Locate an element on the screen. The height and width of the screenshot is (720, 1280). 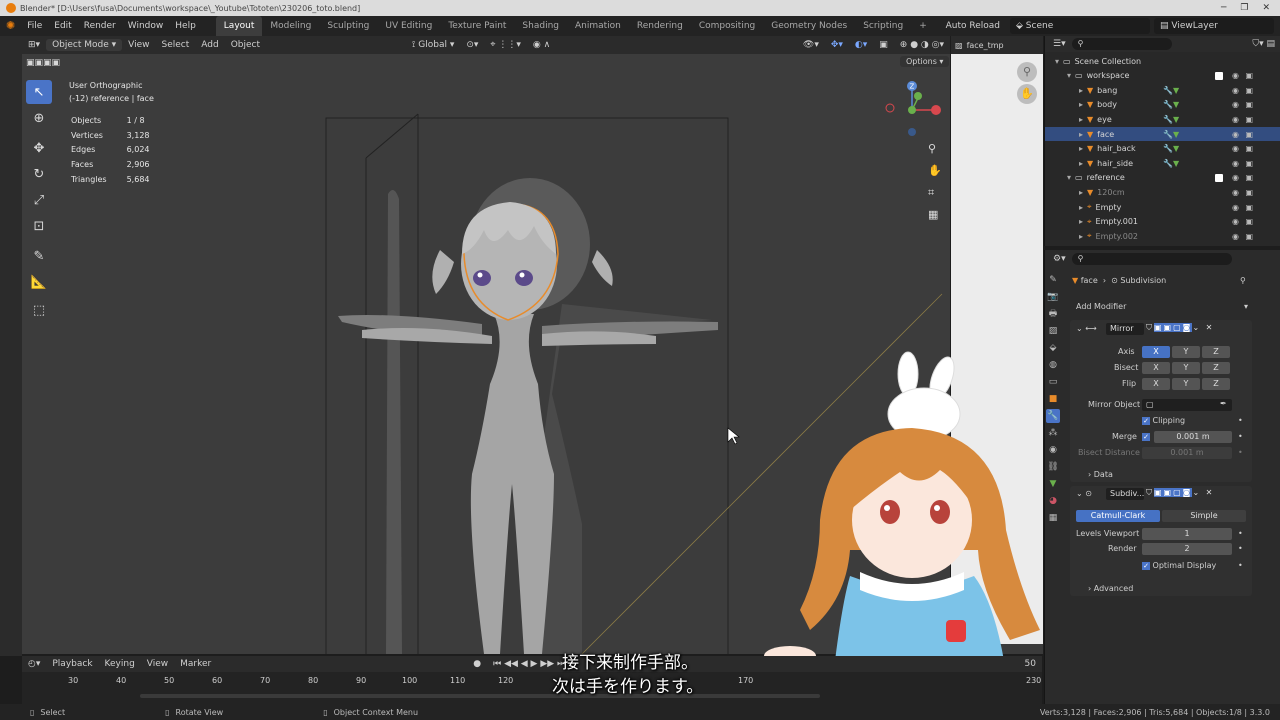
view-layer-selector: ▤ ViewLayer is located at coordinates (1214, 26).